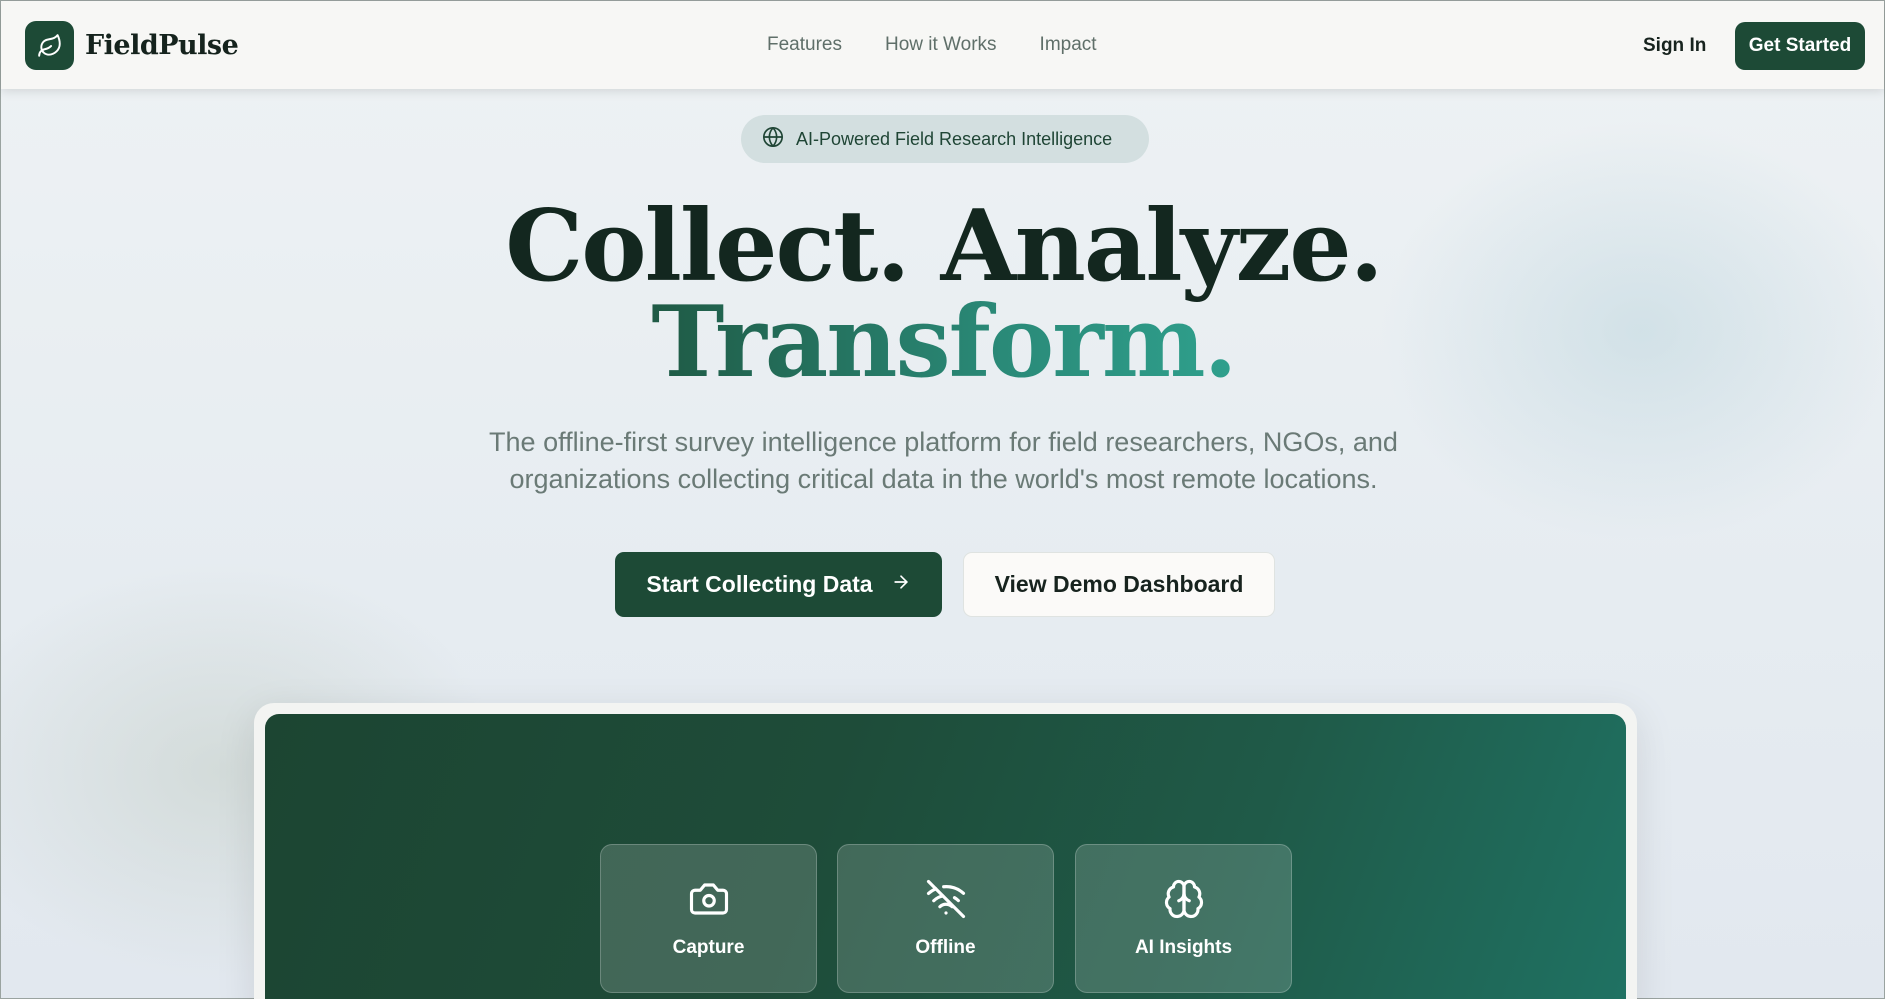 Image resolution: width=1885 pixels, height=999 pixels. I want to click on get-started-button: Get Started, so click(1800, 46).